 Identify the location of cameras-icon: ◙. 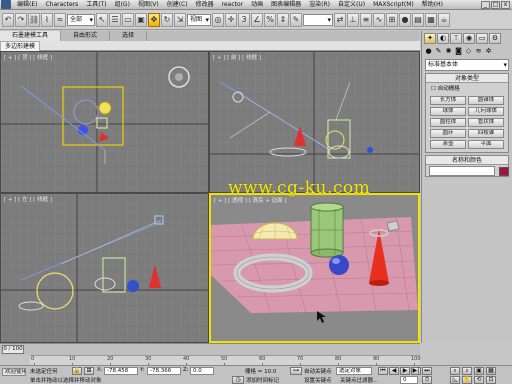
(458, 51).